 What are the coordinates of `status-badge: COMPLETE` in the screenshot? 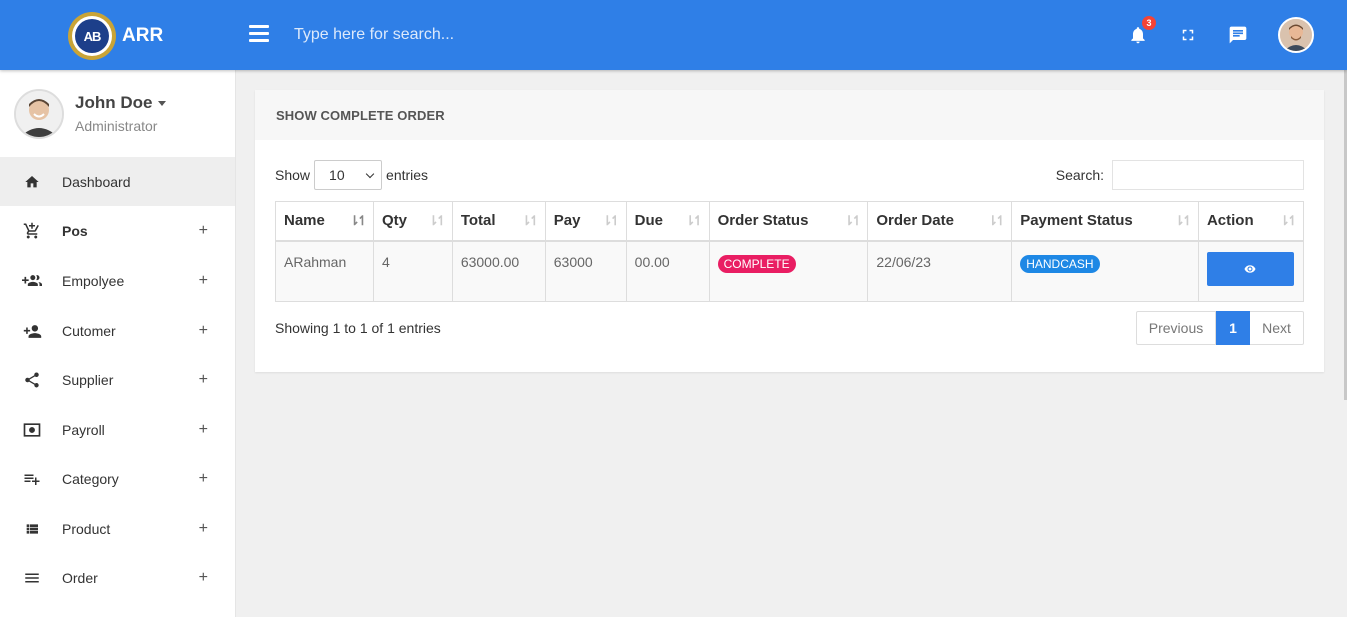 It's located at (756, 263).